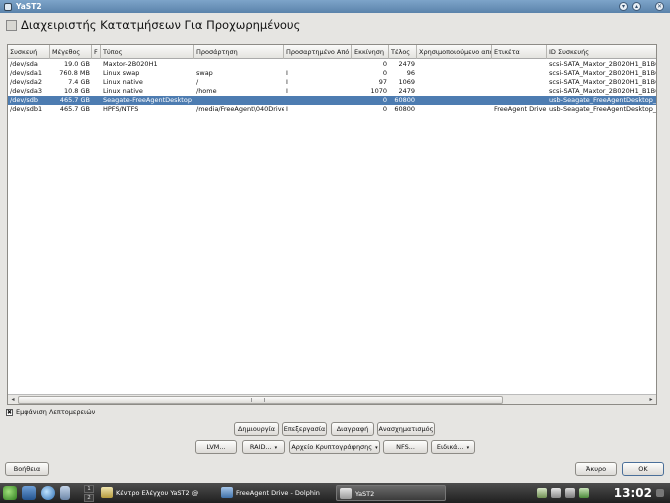  Describe the element at coordinates (406, 429) in the screenshot. I see `resize-button: Ανασχηματισμός` at that location.